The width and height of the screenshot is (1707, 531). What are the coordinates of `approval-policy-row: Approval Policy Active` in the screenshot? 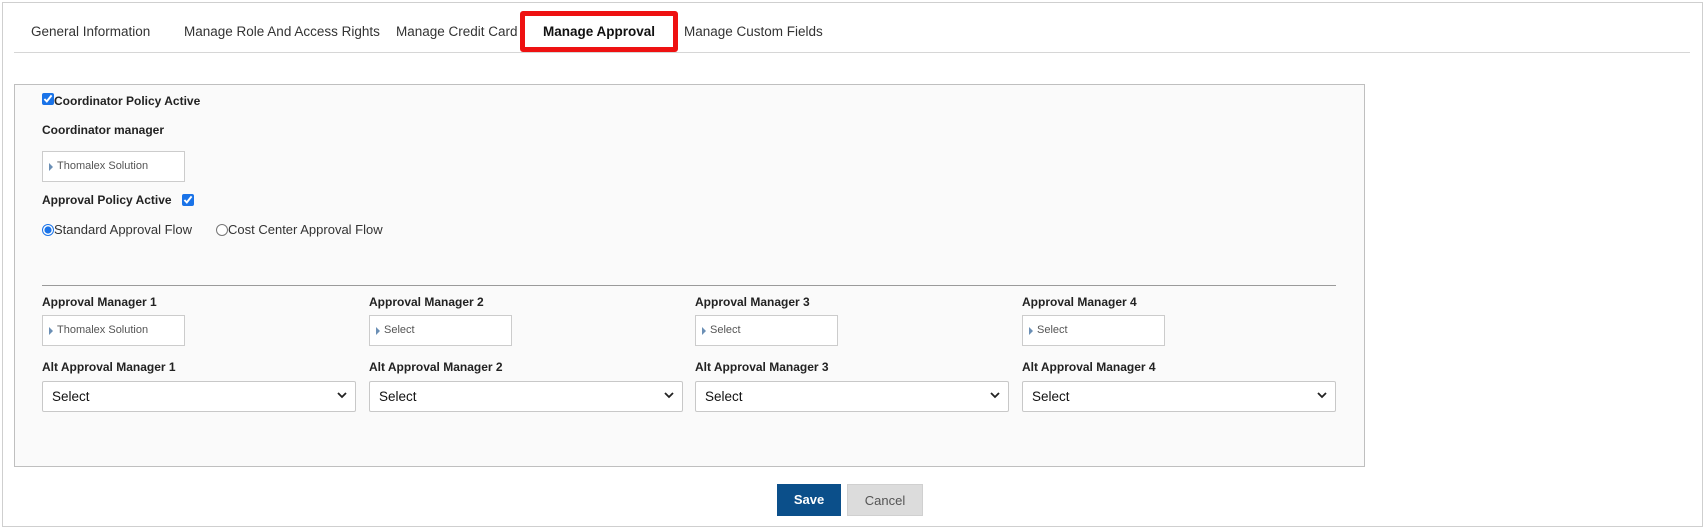 It's located at (118, 200).